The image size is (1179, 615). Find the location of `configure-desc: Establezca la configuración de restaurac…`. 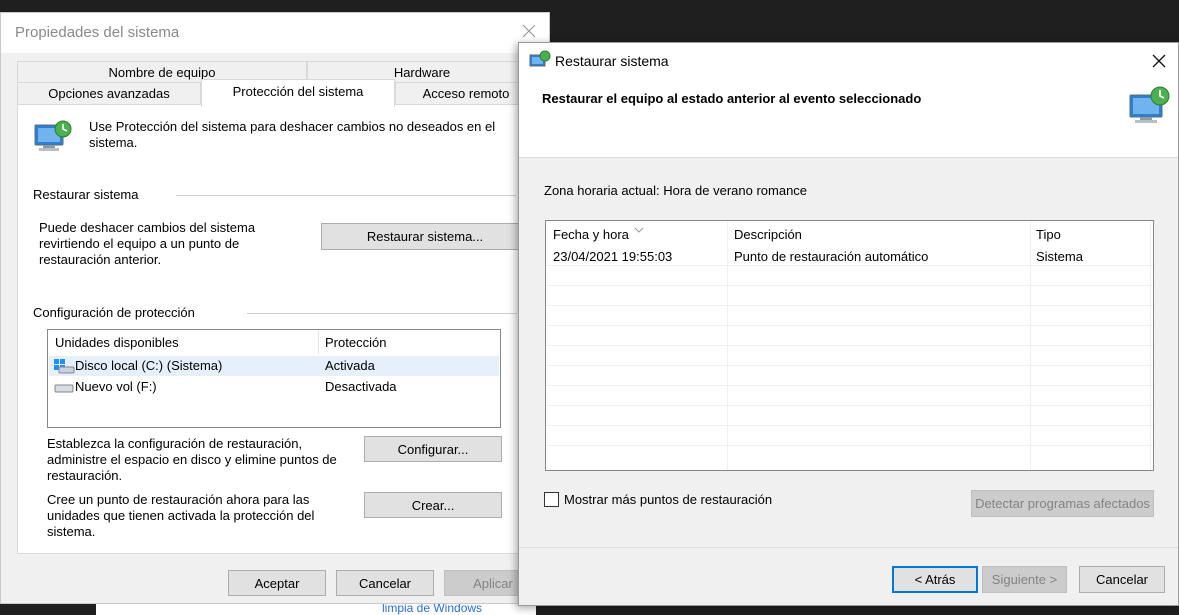

configure-desc: Establezca la configuración de restaurac… is located at coordinates (192, 459).